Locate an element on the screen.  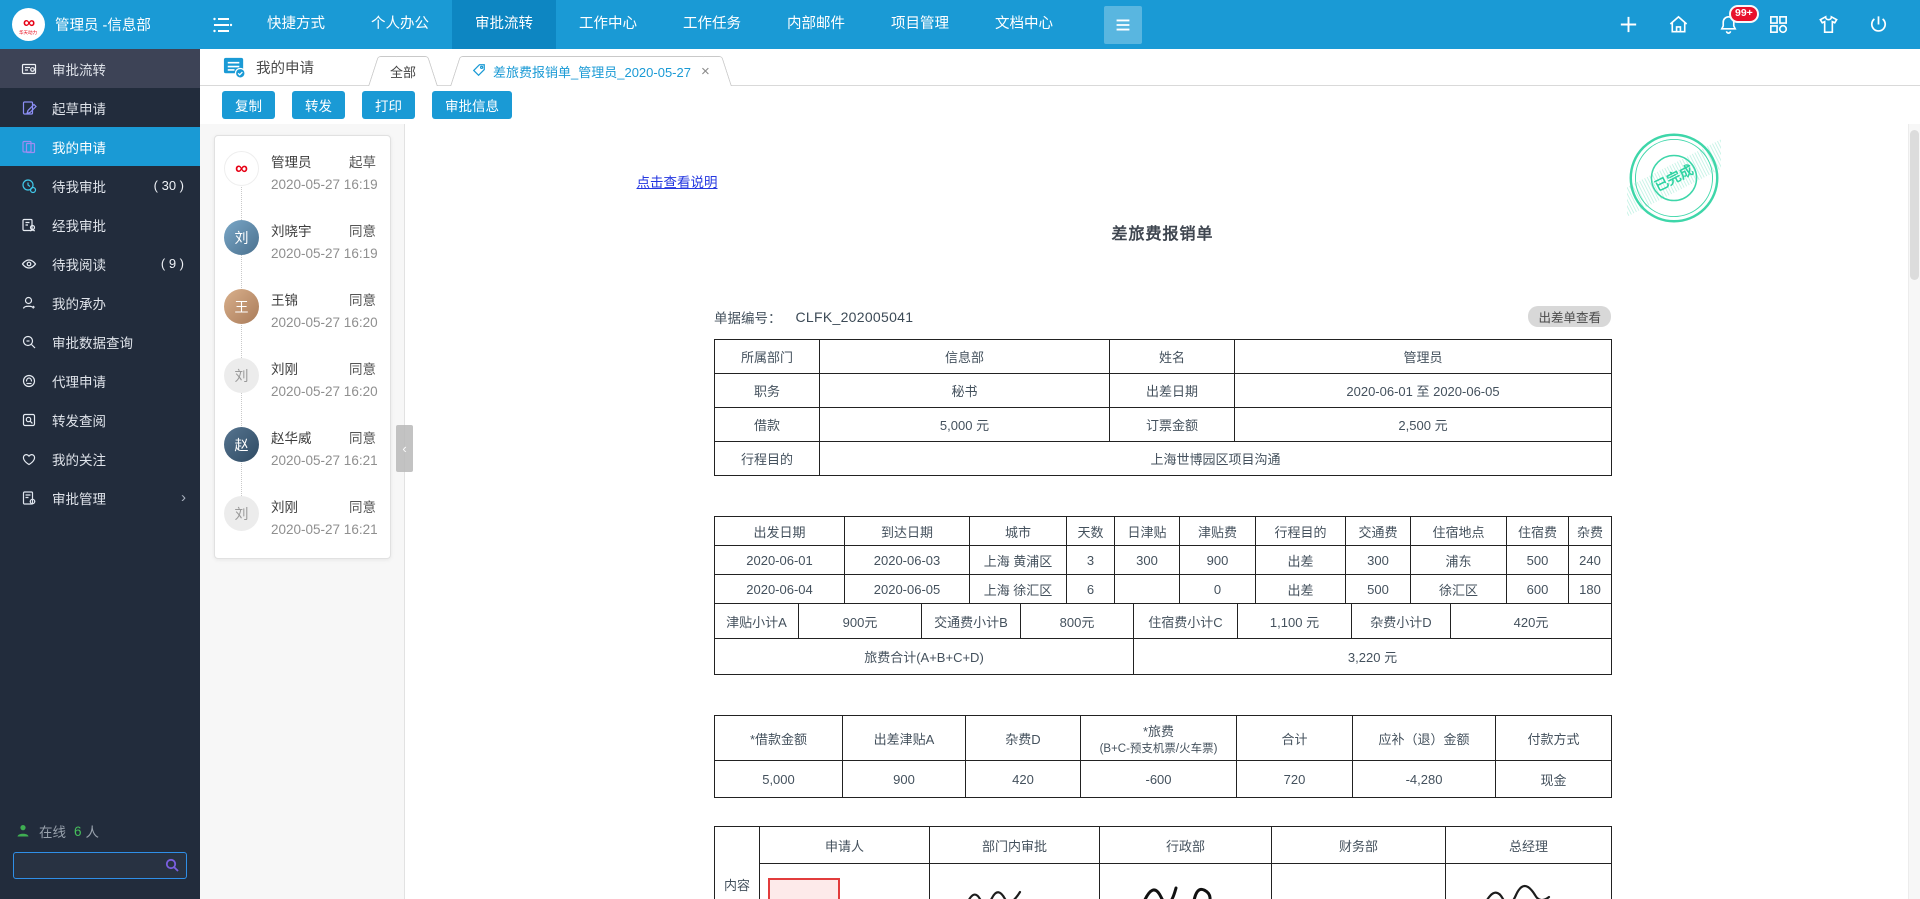
logo-company-text: 华天动力 is located at coordinates (28, 32).